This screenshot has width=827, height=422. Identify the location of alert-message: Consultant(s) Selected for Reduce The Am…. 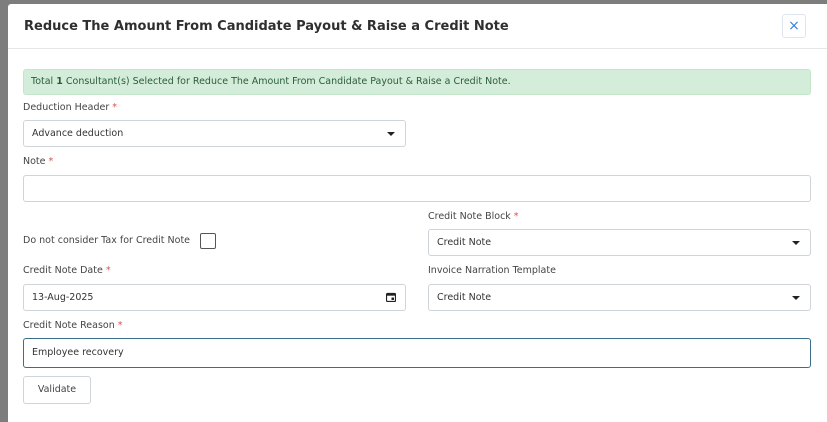
(288, 81).